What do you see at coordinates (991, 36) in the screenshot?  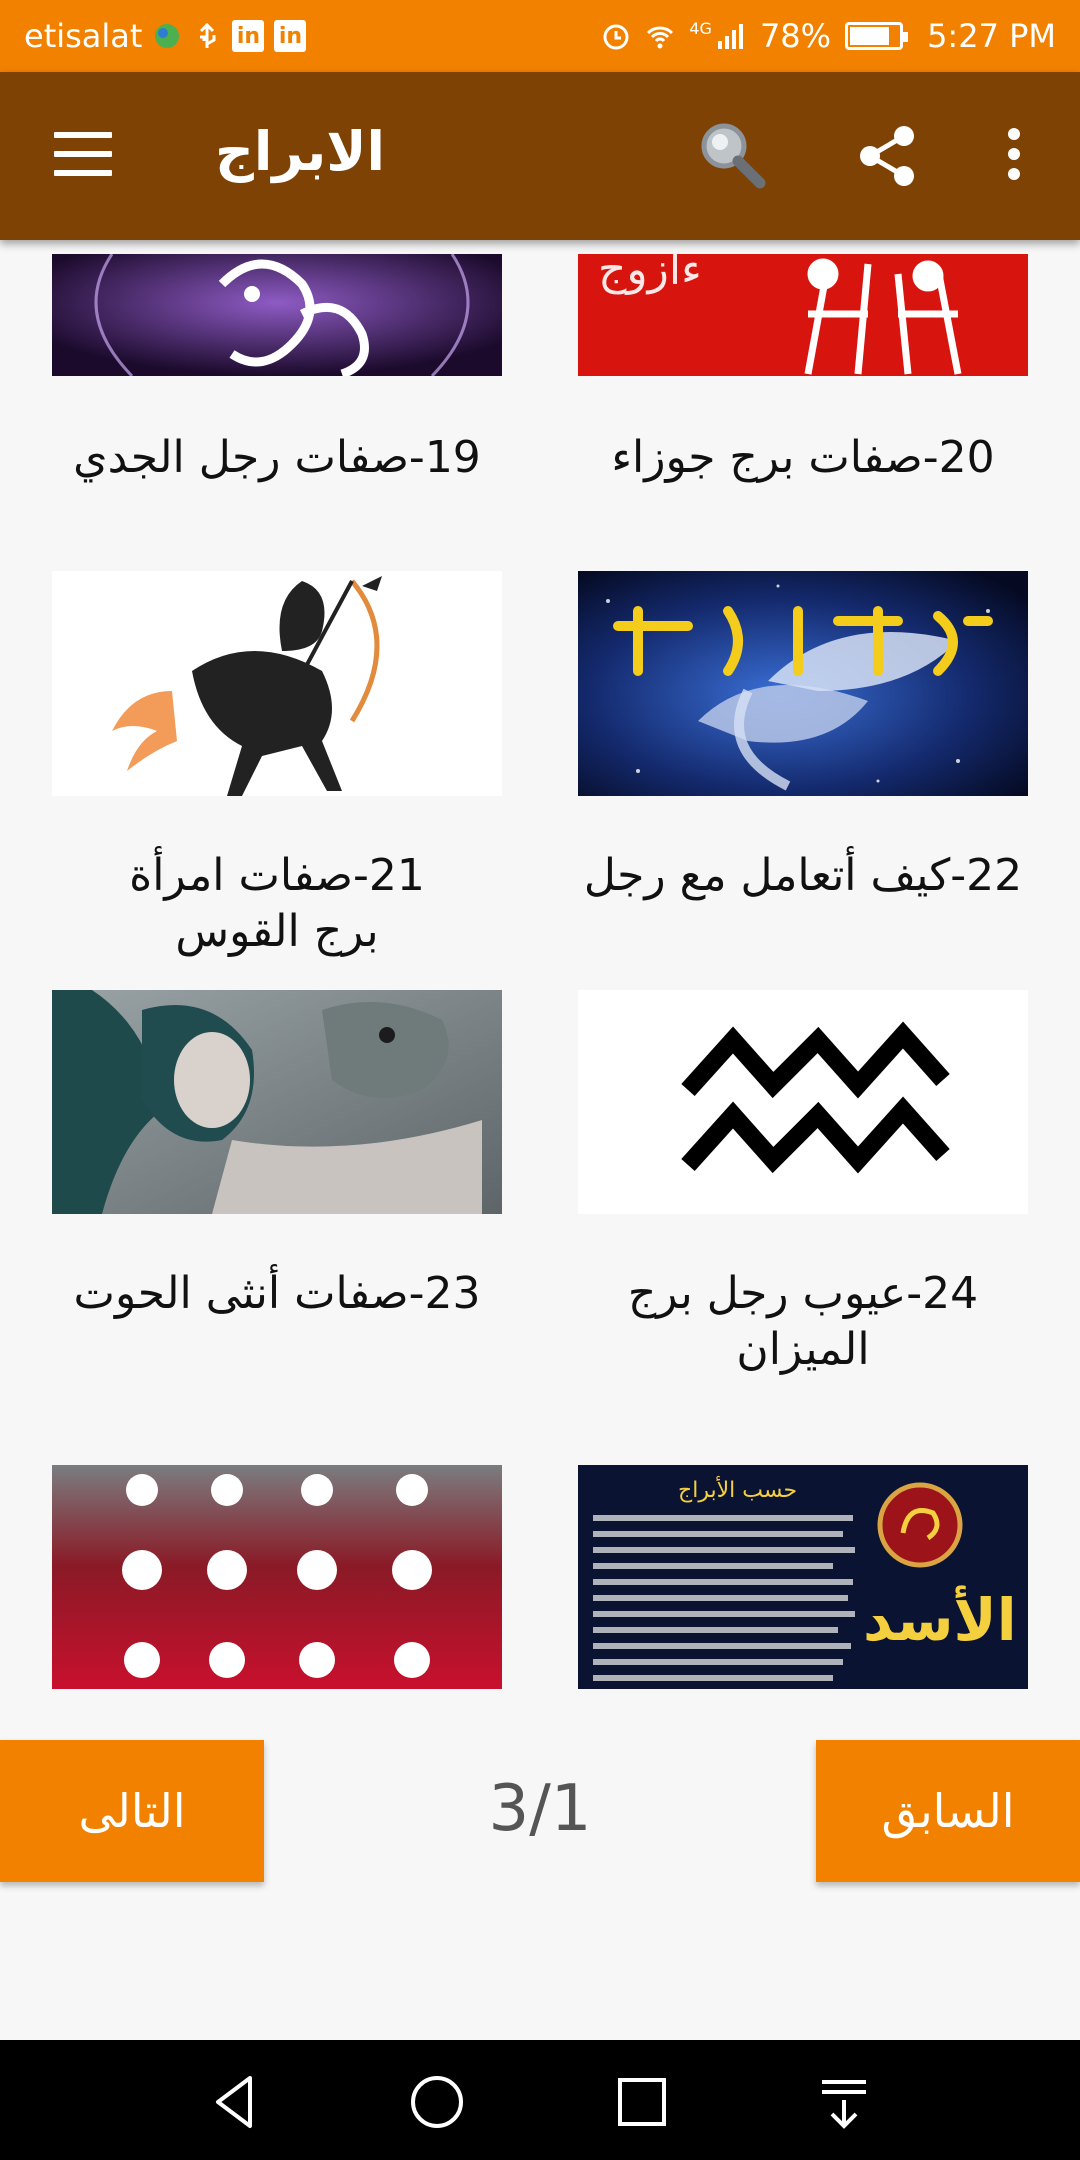 I see `clock: 5:27 PM` at bounding box center [991, 36].